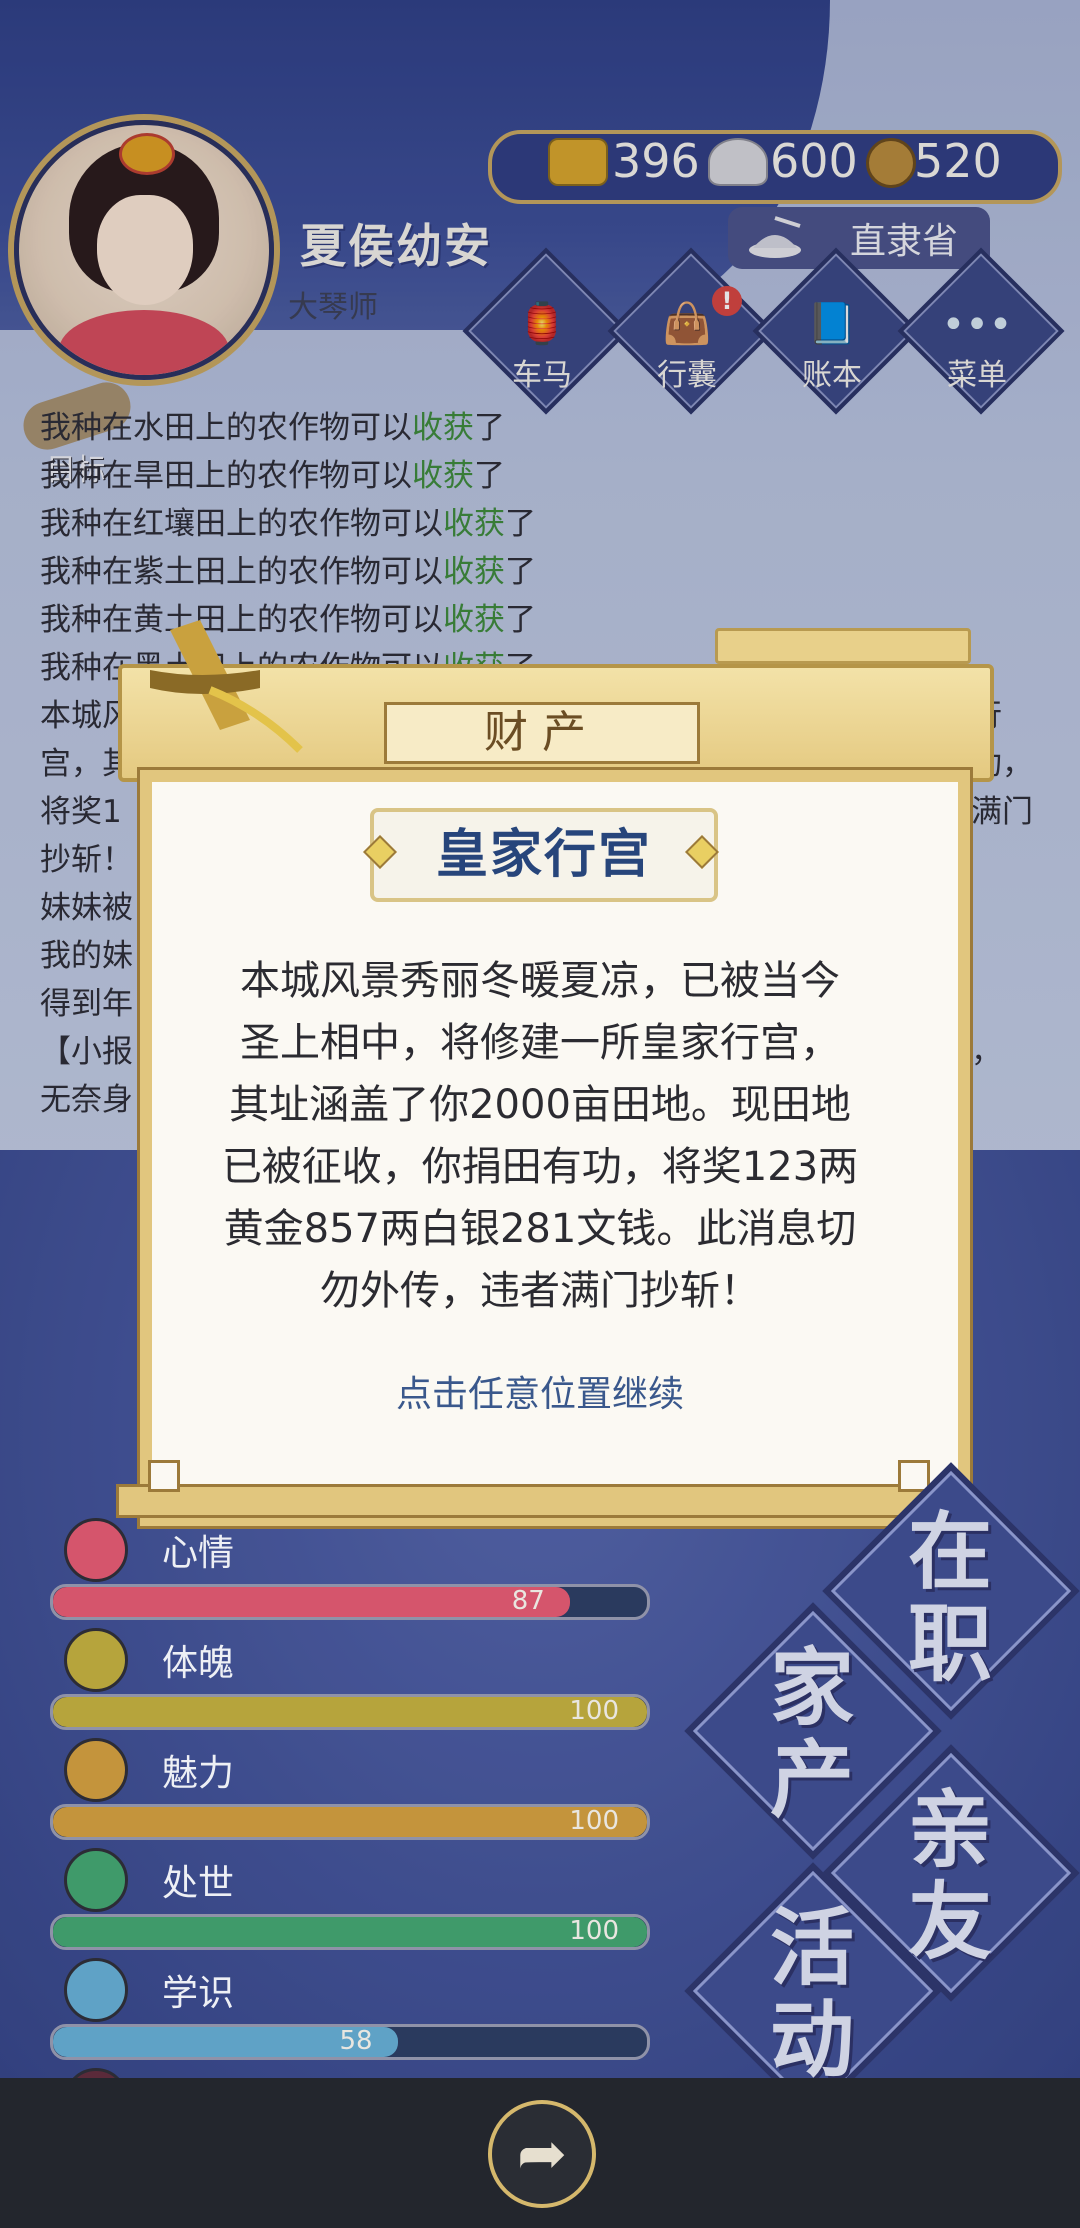  Describe the element at coordinates (96, 1880) in the screenshot. I see `scroll-hat-icon` at that location.